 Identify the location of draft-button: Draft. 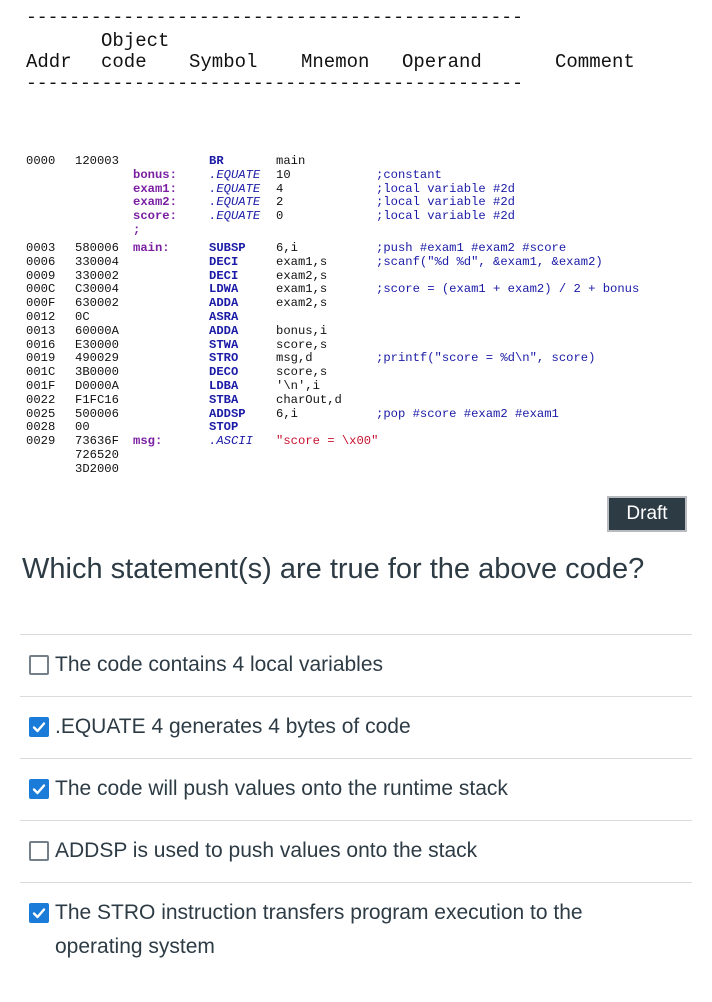
(647, 514).